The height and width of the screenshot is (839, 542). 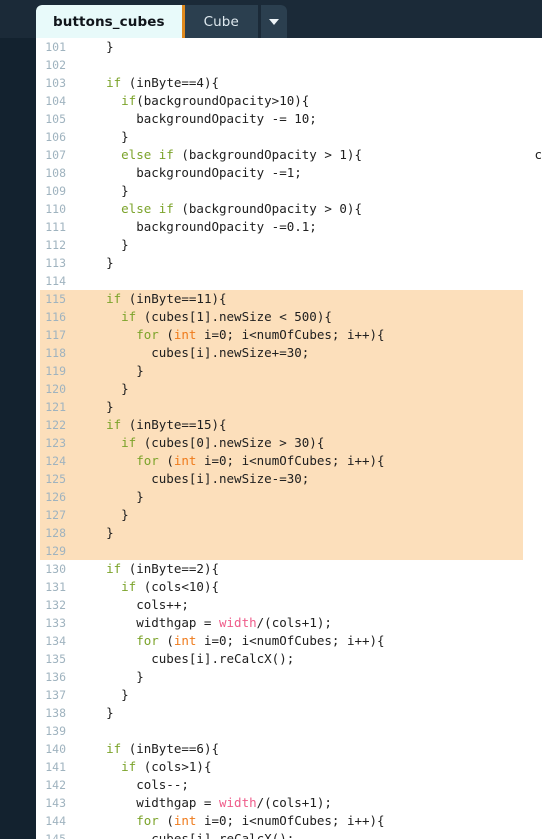 I want to click on line-number: 135, so click(x=55, y=659).